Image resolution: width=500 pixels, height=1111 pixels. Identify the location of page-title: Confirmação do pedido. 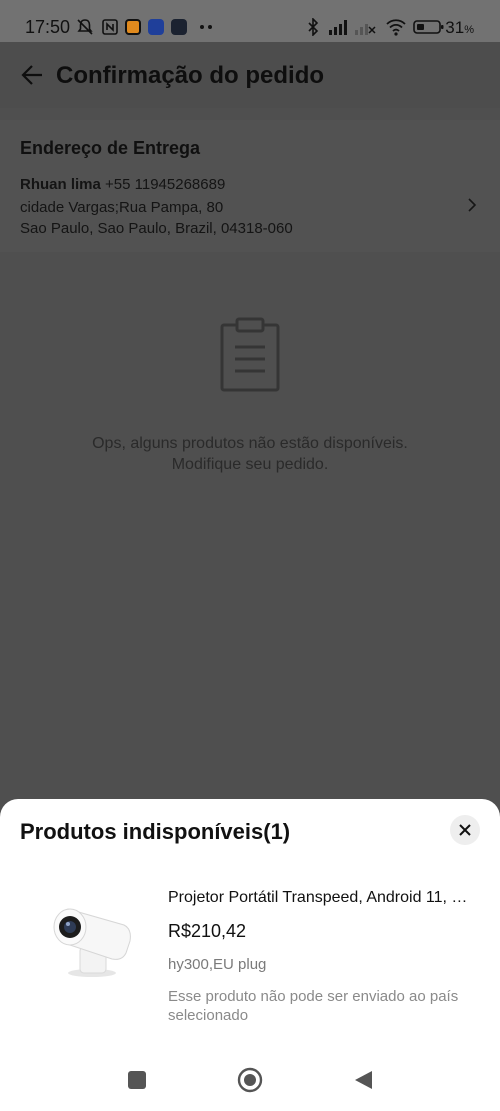
(190, 75).